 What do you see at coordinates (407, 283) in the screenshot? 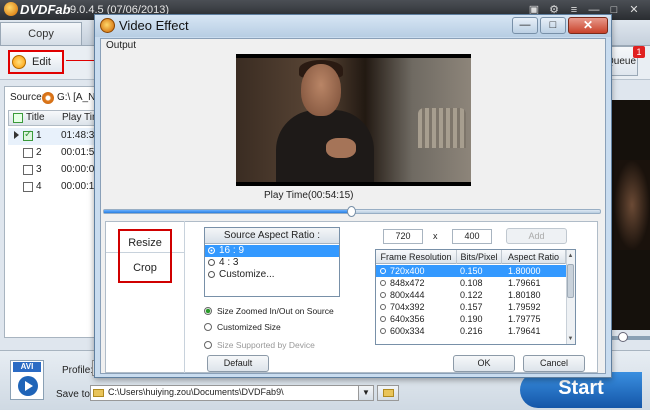
I see `frame-resolution-cell: 848x472` at bounding box center [407, 283].